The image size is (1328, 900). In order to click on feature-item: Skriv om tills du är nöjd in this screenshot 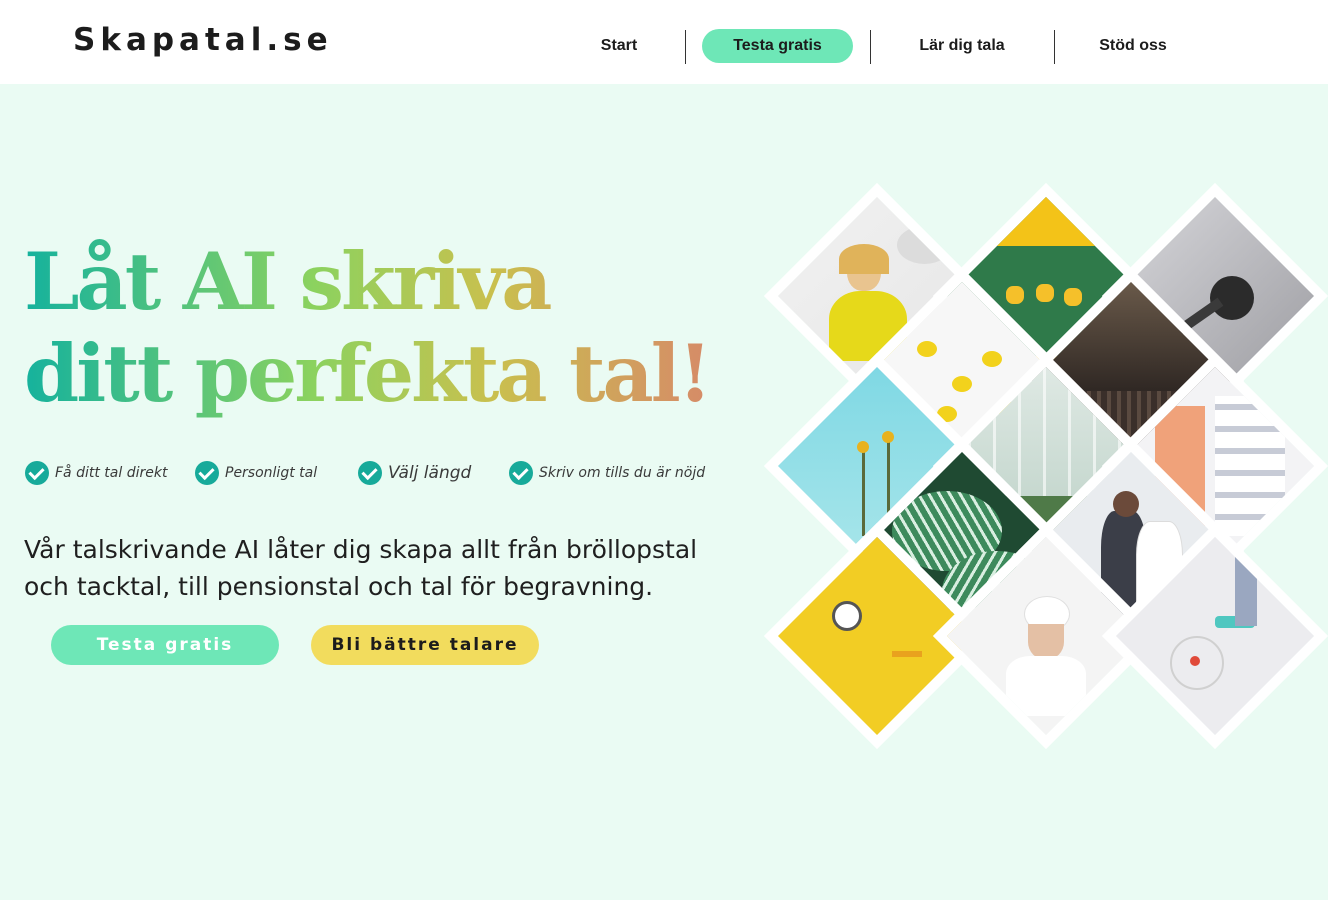, I will do `click(607, 473)`.